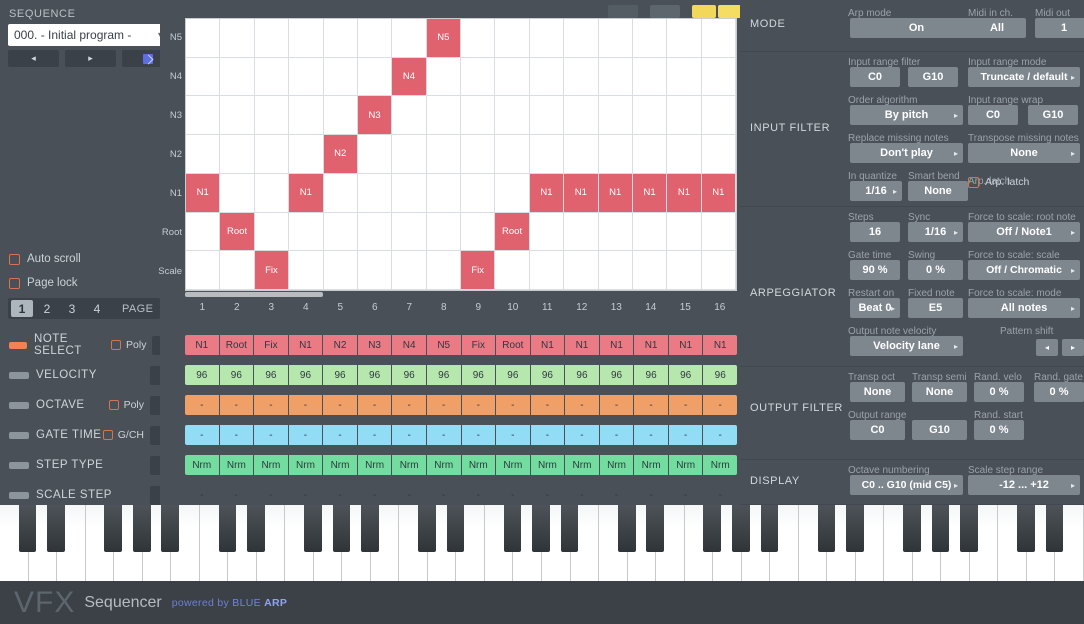  What do you see at coordinates (72, 308) in the screenshot?
I see `page-button-3: 3` at bounding box center [72, 308].